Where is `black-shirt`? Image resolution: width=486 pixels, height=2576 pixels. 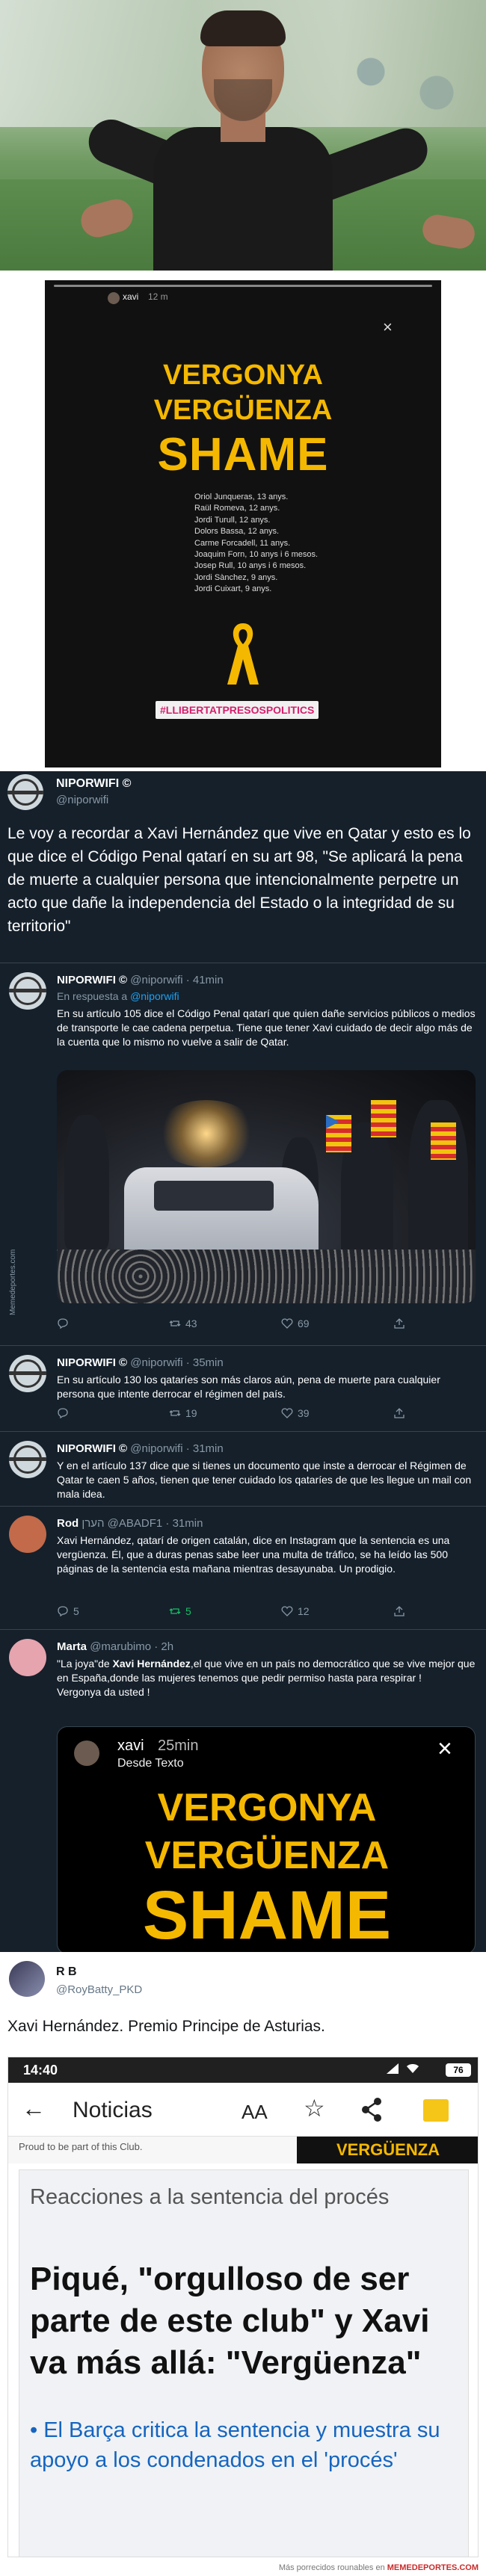
black-shirt is located at coordinates (243, 199).